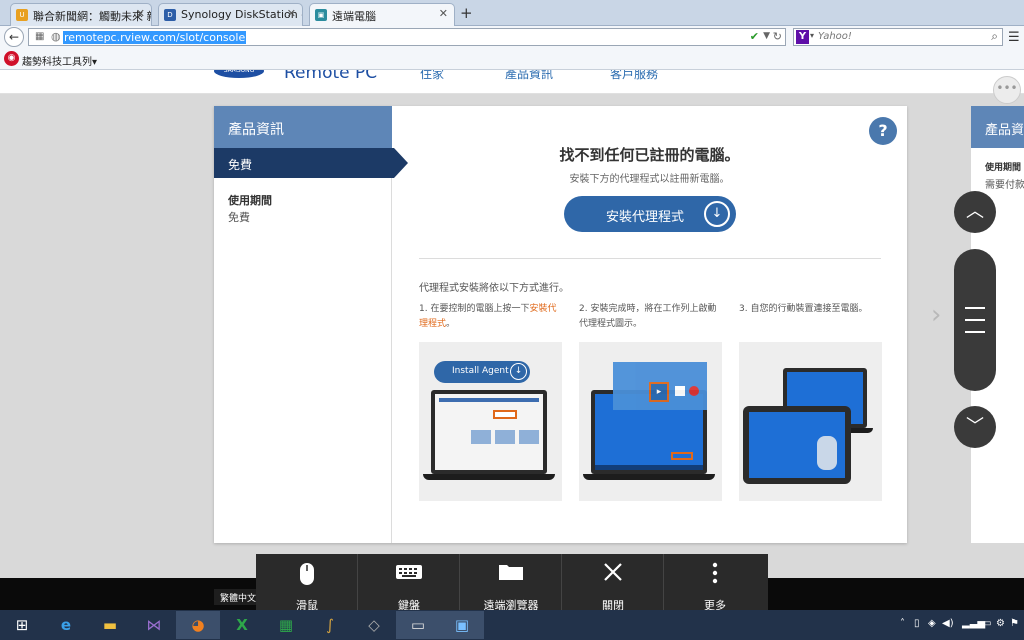 This screenshot has height=640, width=1024. What do you see at coordinates (311, 324) in the screenshot?
I see `sidebar: 產品資訊 免費 使用期間 免費` at bounding box center [311, 324].